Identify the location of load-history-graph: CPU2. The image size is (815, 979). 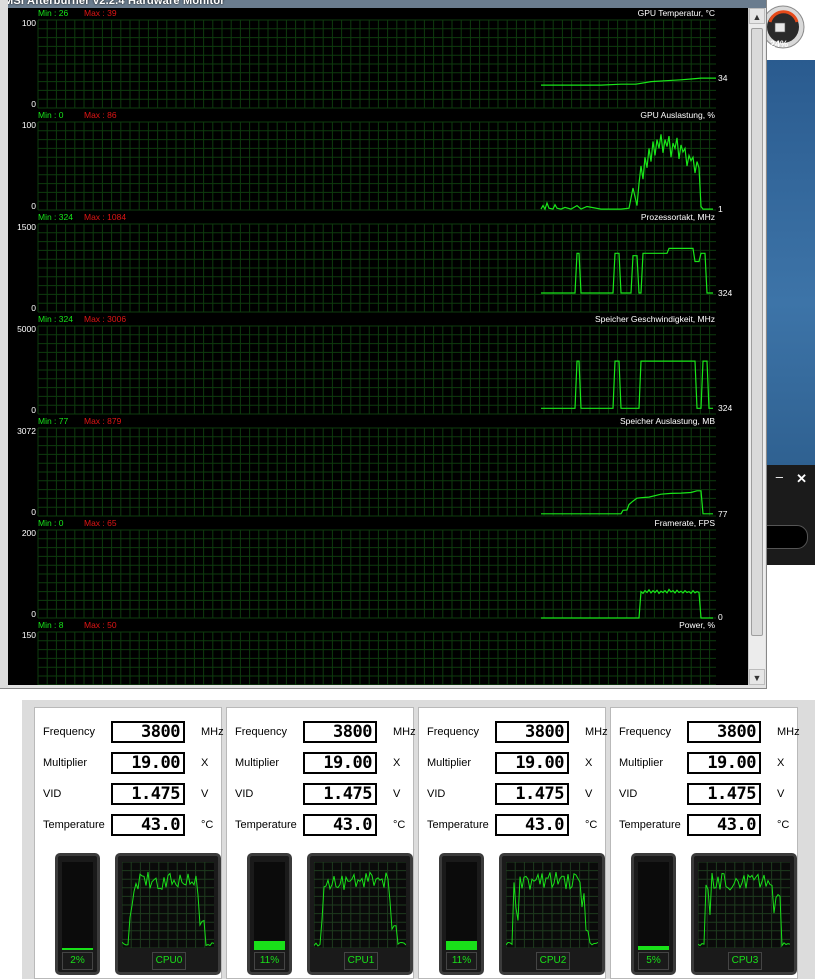
(552, 914).